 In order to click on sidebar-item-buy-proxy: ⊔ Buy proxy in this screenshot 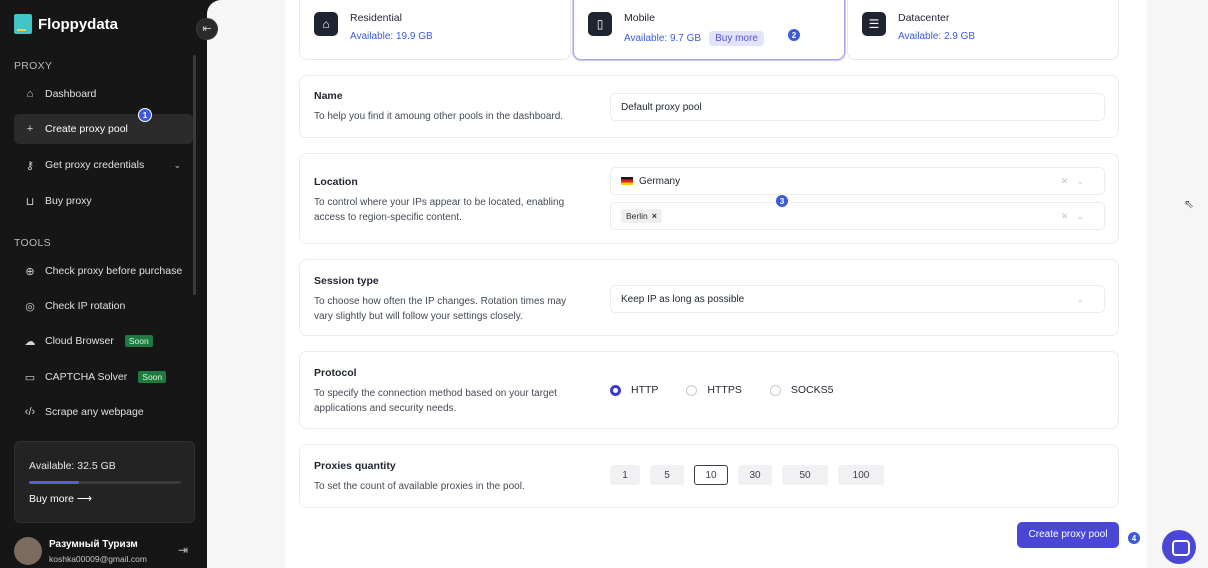, I will do `click(103, 201)`.